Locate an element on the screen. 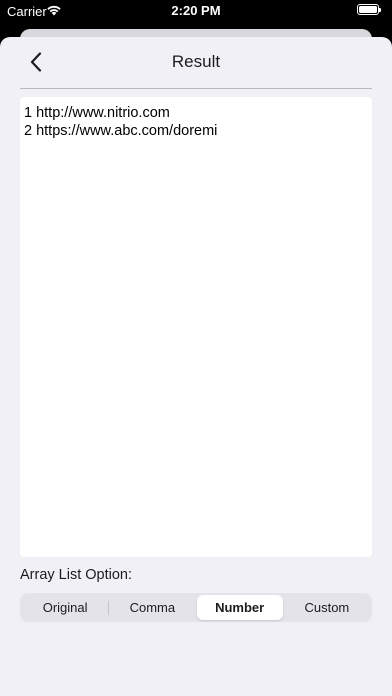 This screenshot has width=392, height=696. result-line: 2 https://www.abc.com/doremi is located at coordinates (121, 131).